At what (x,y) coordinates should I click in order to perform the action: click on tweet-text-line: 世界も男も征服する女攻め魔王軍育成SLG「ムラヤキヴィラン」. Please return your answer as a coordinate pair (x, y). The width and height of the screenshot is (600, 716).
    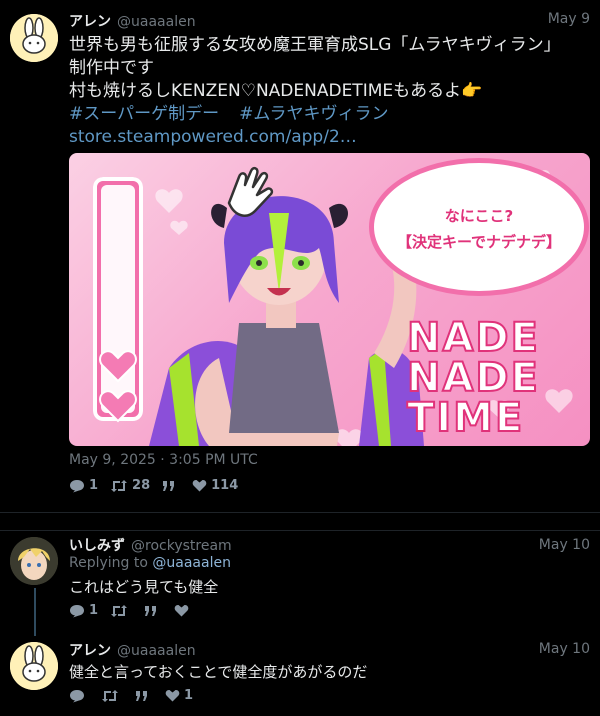
    Looking at the image, I should click on (315, 45).